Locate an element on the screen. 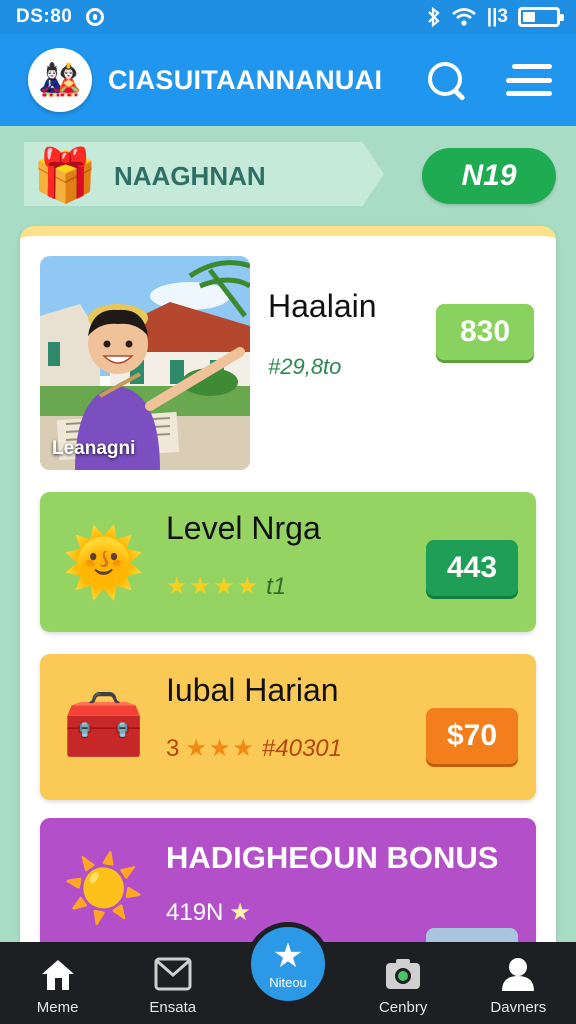 The width and height of the screenshot is (576, 1024). status-time: DS:80 is located at coordinates (44, 16).